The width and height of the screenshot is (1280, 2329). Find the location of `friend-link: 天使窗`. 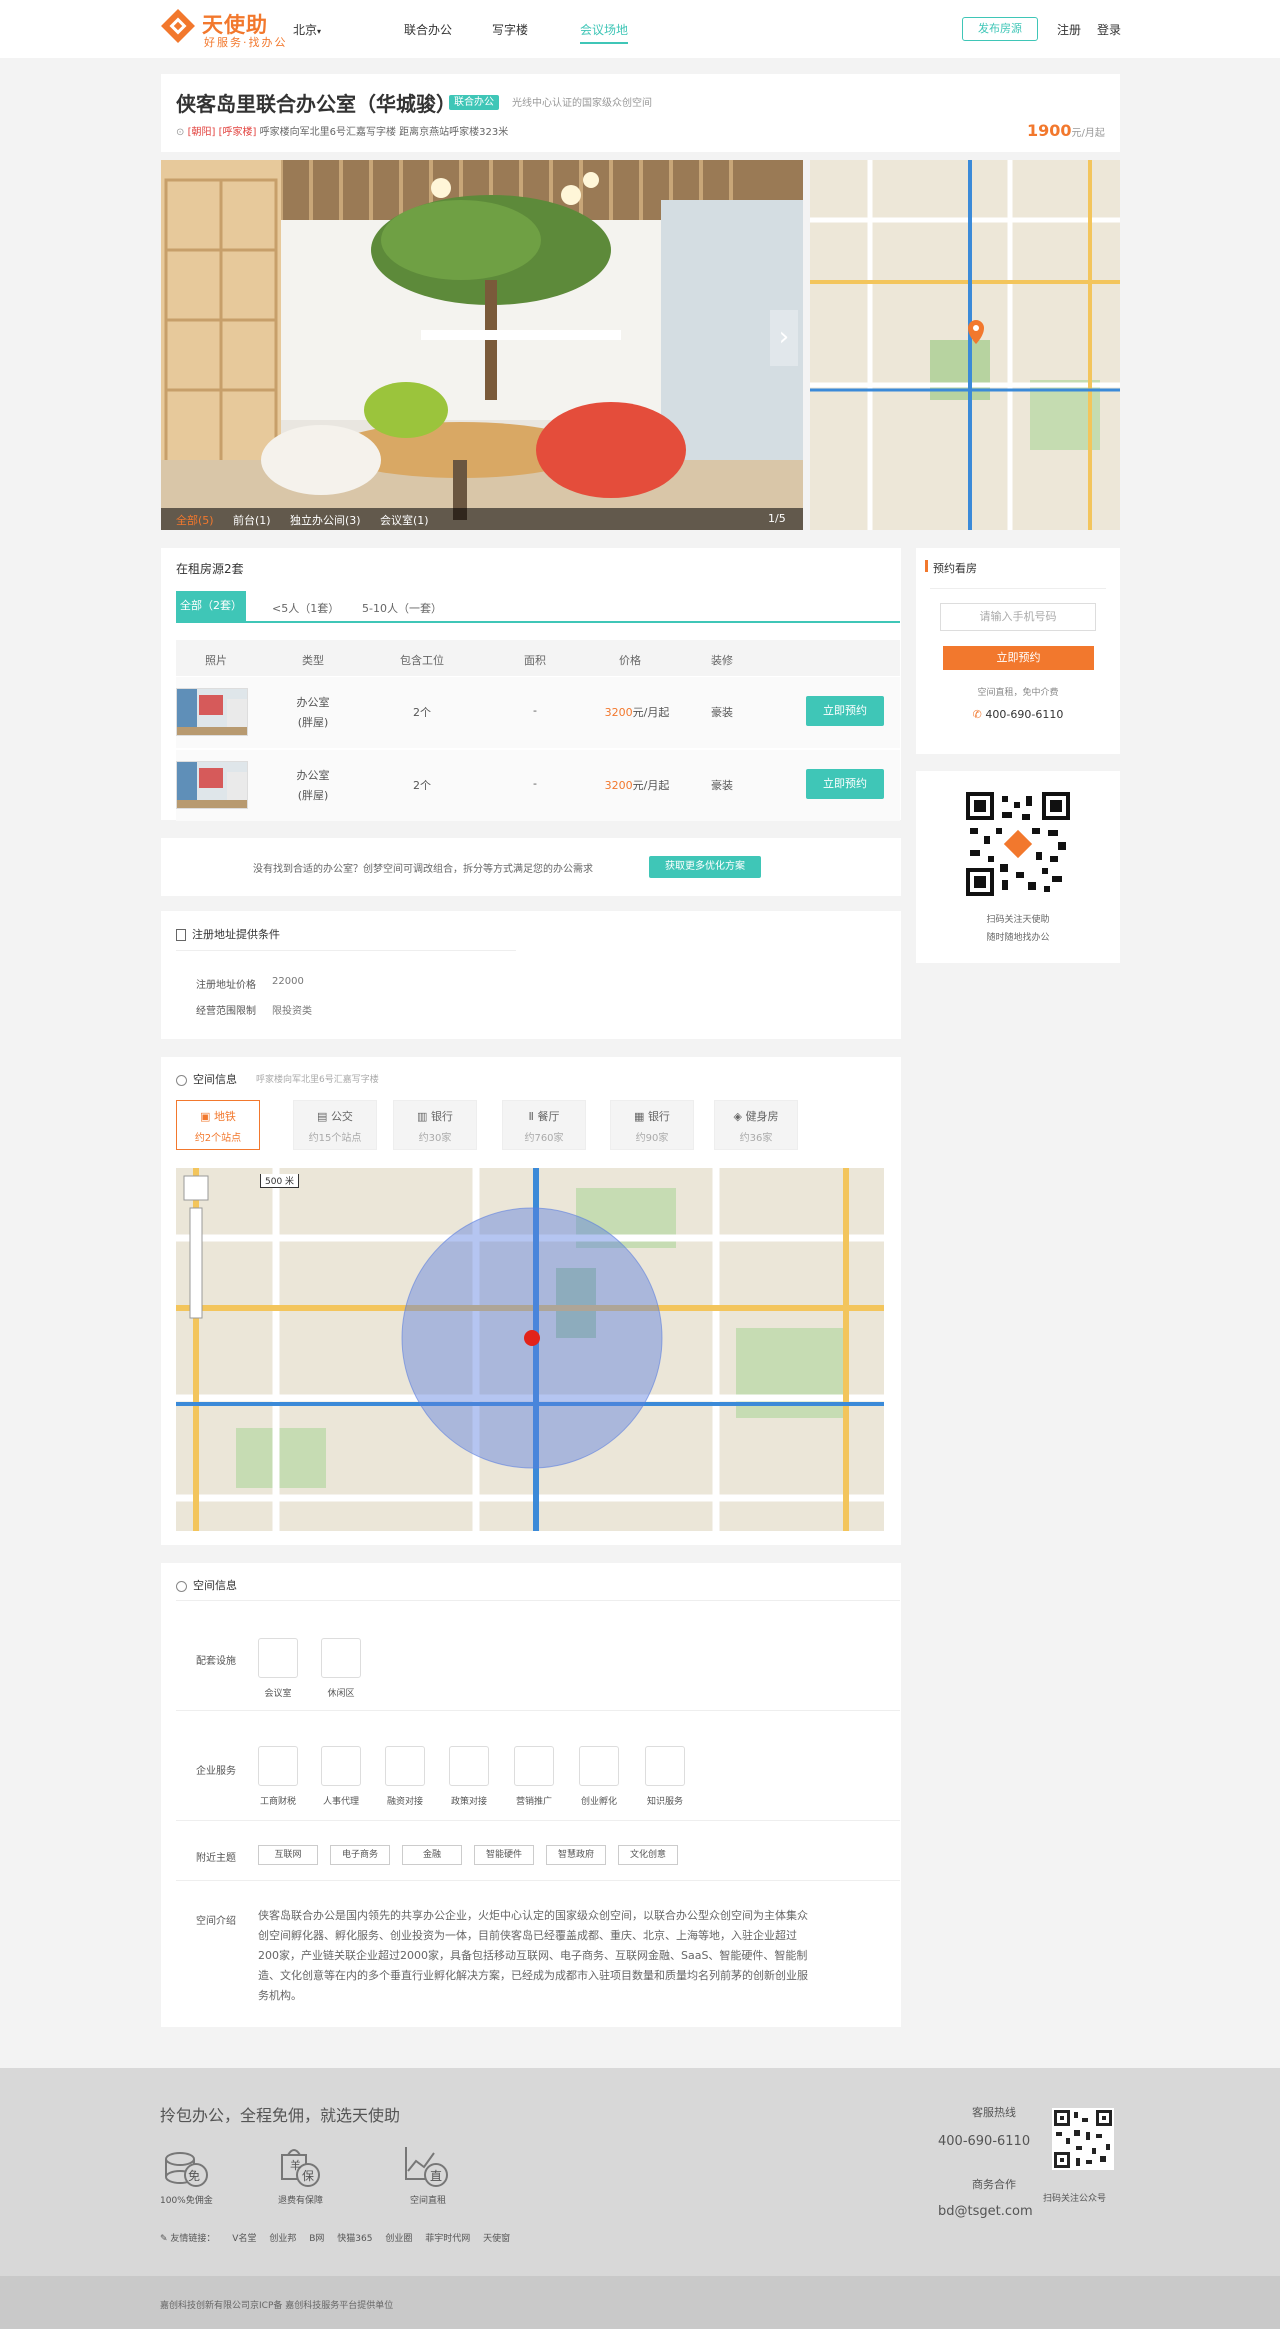

friend-link: 天使窗 is located at coordinates (496, 2239).